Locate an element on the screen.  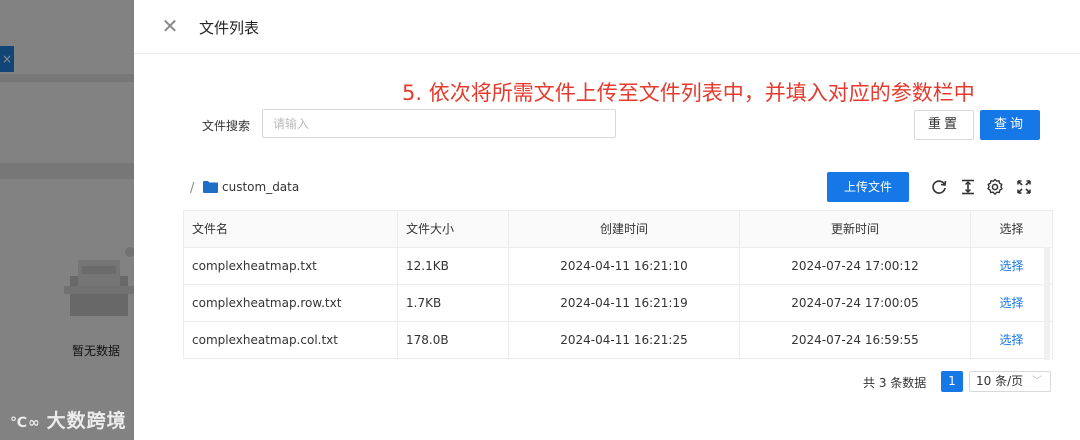
column-header-select: 选择 is located at coordinates (1011, 229).